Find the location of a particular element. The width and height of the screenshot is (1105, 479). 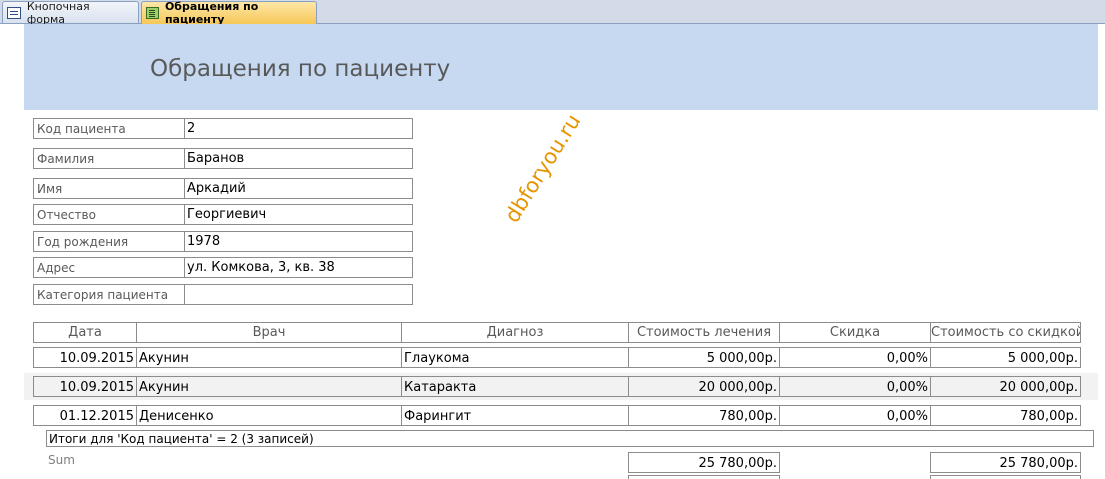

cell-discounted-cost: 780,00р. is located at coordinates (1005, 415).